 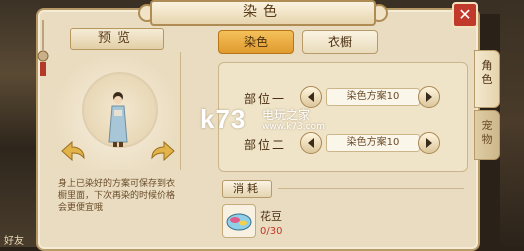 What do you see at coordinates (265, 99) in the screenshot?
I see `part-one-label: 部位一` at bounding box center [265, 99].